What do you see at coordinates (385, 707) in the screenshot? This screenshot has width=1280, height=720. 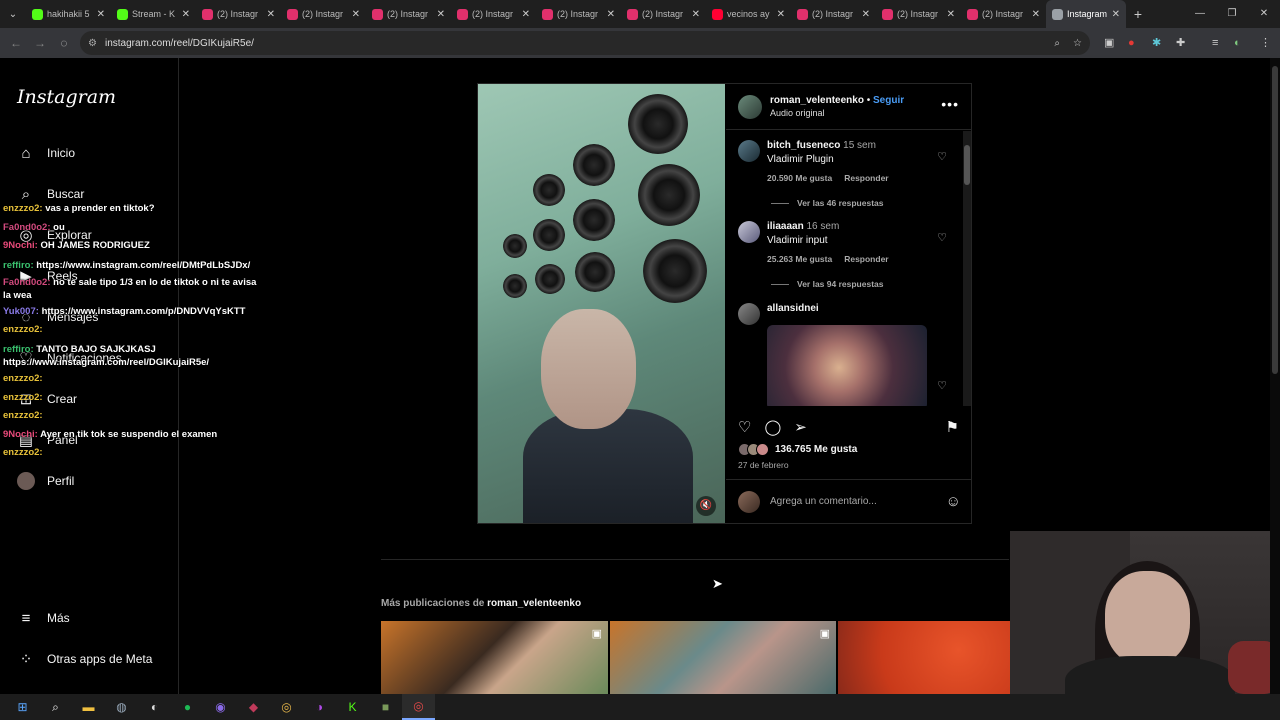 I see `minecraft-icon: ■` at bounding box center [385, 707].